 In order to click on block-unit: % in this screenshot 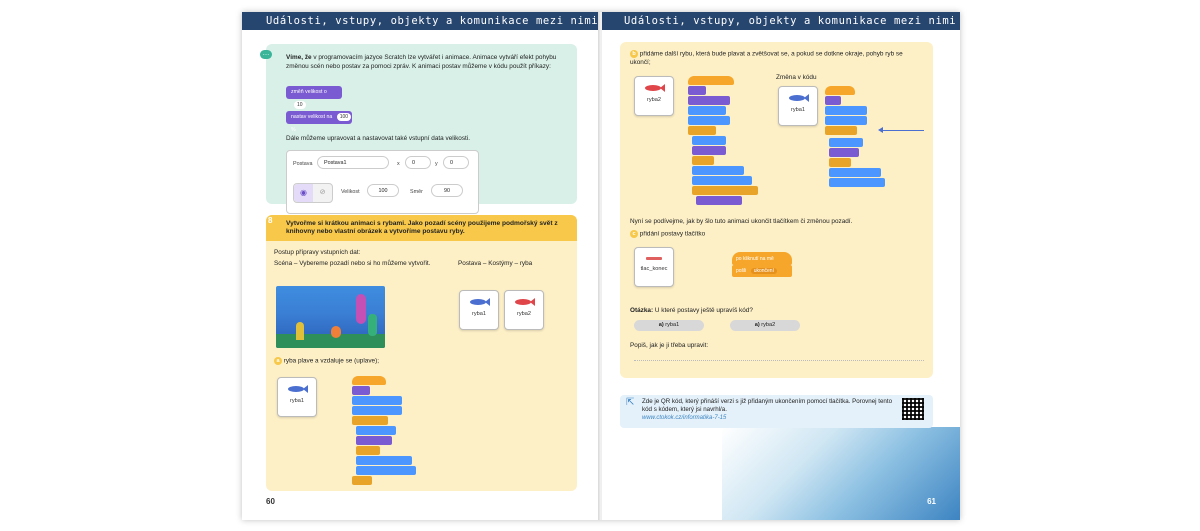, I will do `click(293, 130)`.